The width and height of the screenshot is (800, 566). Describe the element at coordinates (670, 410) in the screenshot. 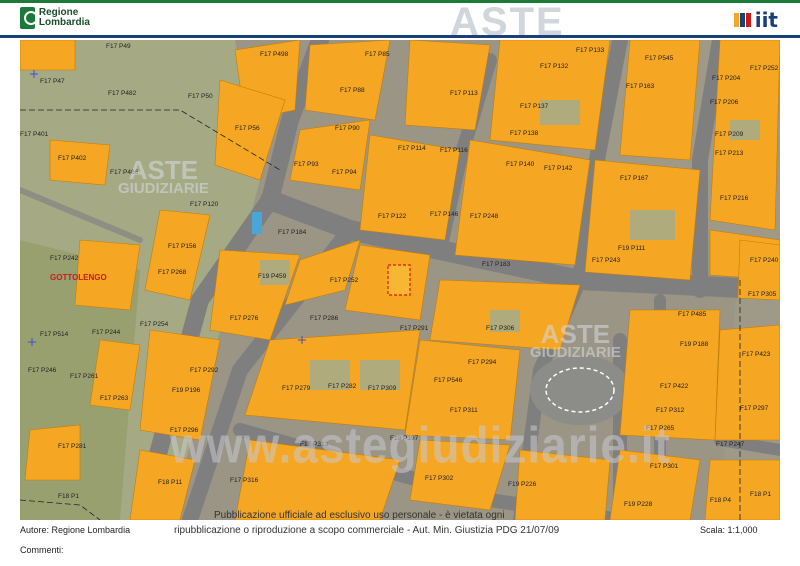

I see `parcel-label: F17 P312` at that location.